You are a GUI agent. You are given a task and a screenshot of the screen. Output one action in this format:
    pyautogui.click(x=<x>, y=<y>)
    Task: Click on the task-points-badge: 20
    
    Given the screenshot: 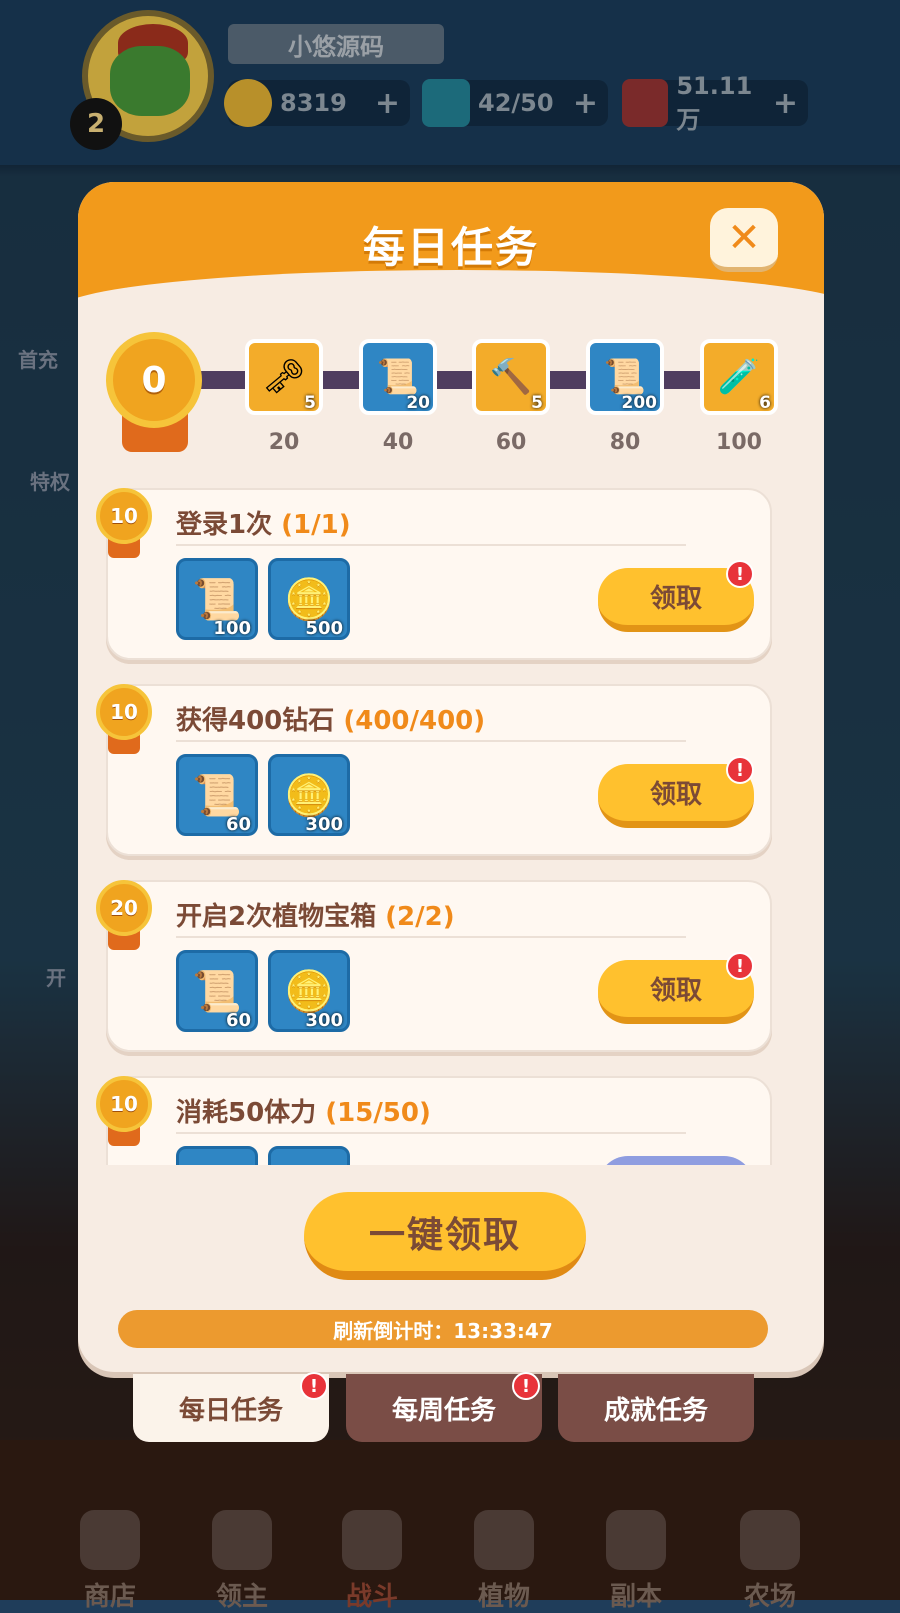 What is the action you would take?
    pyautogui.click(x=124, y=908)
    